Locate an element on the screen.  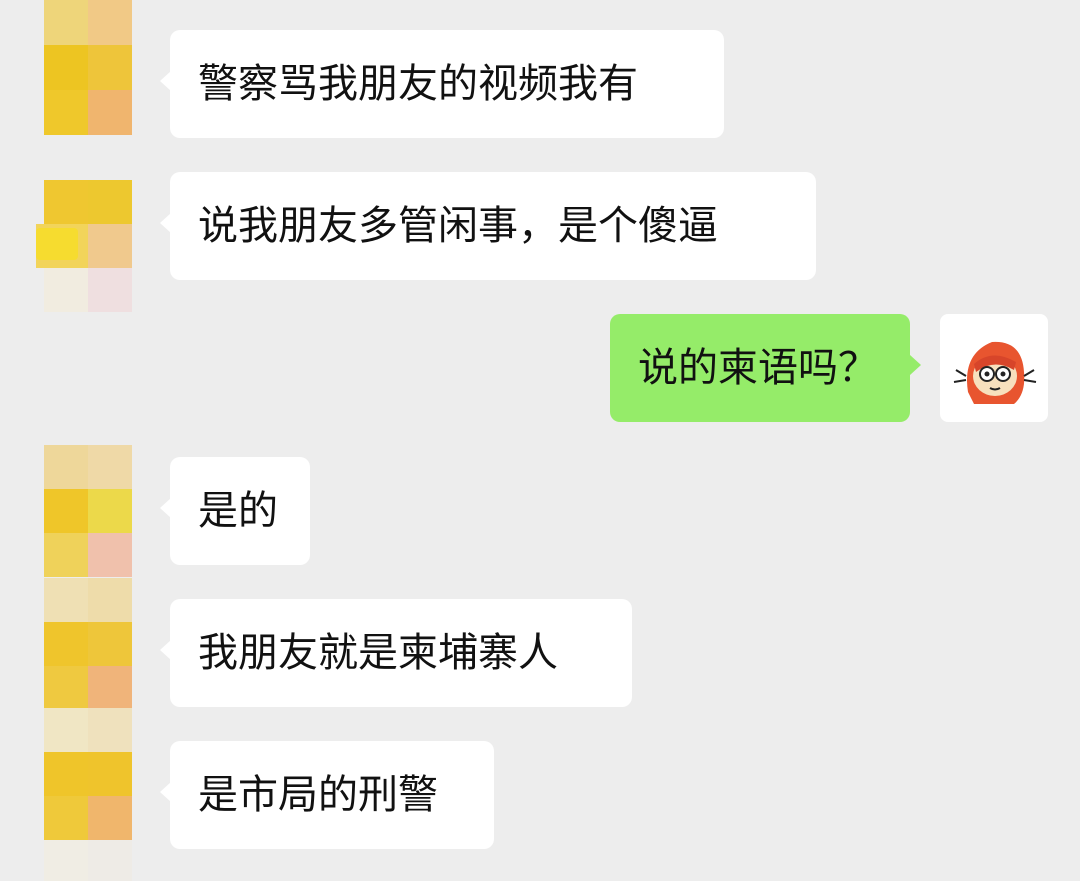
message-bubble-incoming: 是的 is located at coordinates (240, 511).